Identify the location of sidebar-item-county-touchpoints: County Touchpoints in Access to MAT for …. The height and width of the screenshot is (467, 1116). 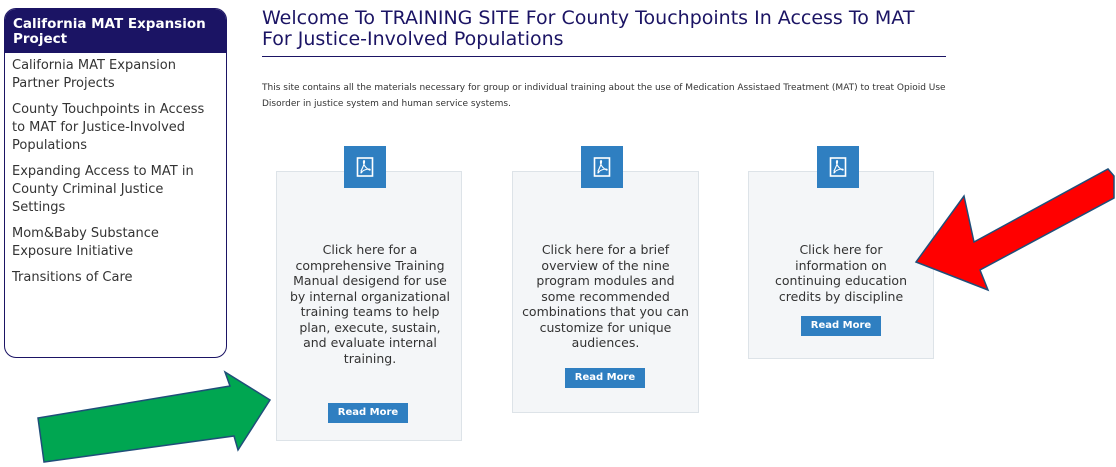
(115, 128).